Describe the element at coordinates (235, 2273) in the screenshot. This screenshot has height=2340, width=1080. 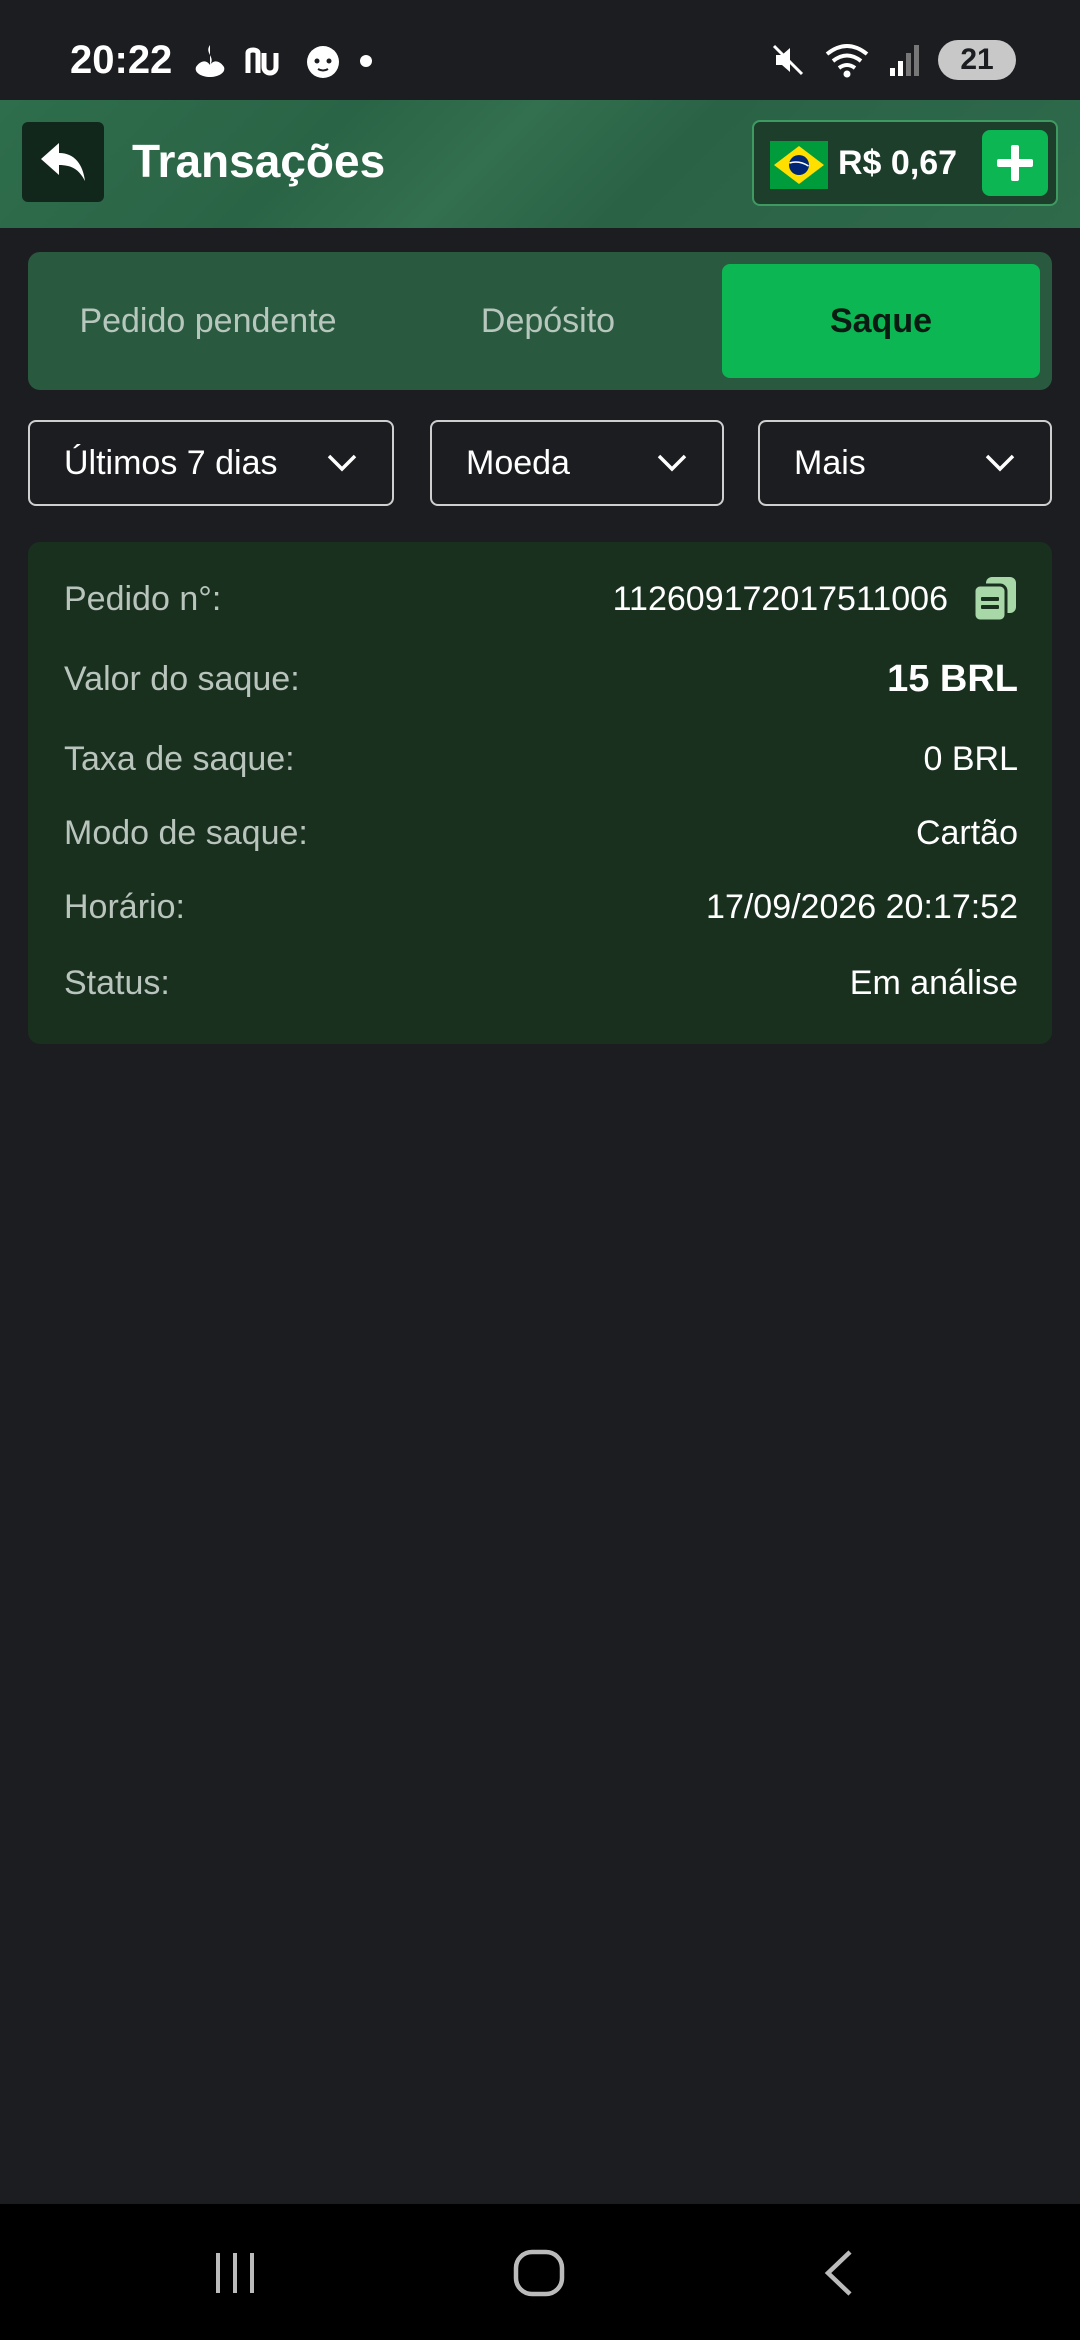
I see `recent-apps-icon` at that location.